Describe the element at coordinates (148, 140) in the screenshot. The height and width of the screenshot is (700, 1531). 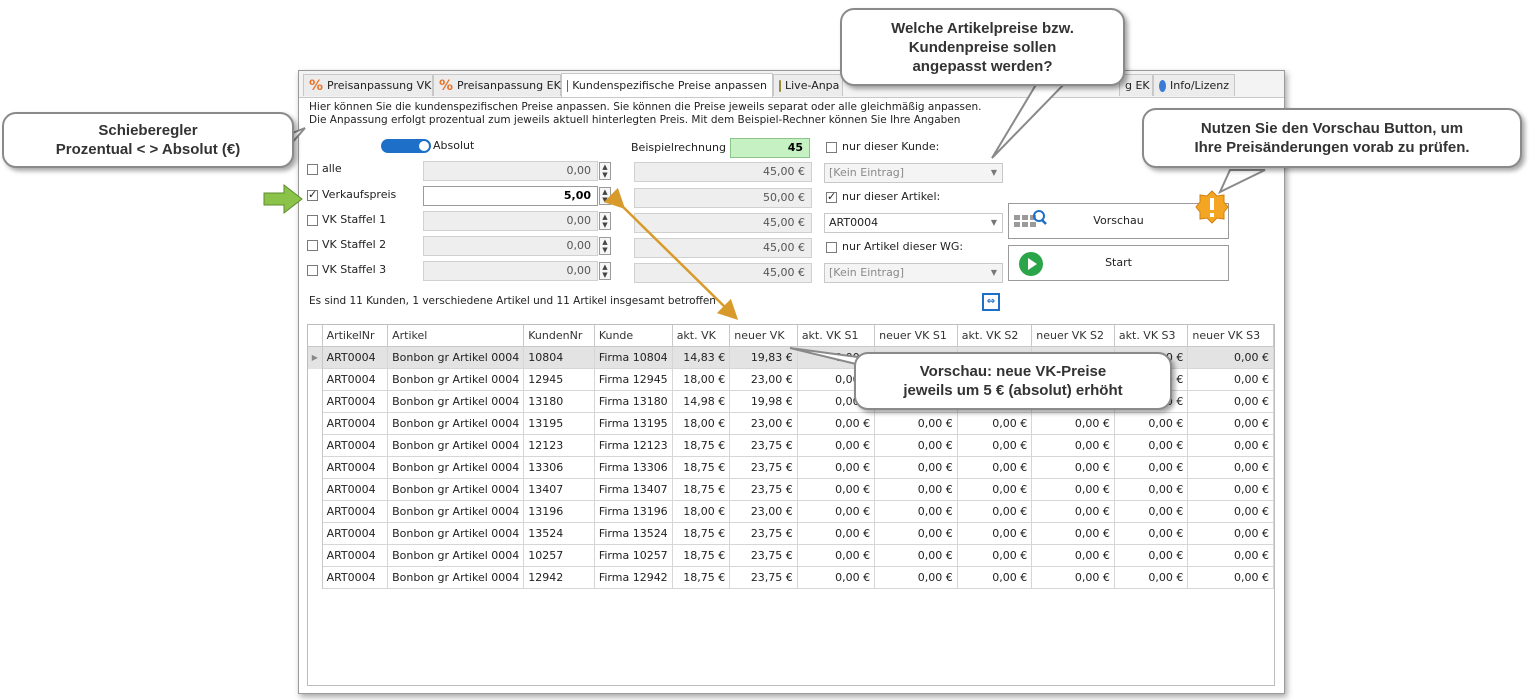
I see `callout-slider: Schieberegler Prozentual < > Absolut (€)` at that location.